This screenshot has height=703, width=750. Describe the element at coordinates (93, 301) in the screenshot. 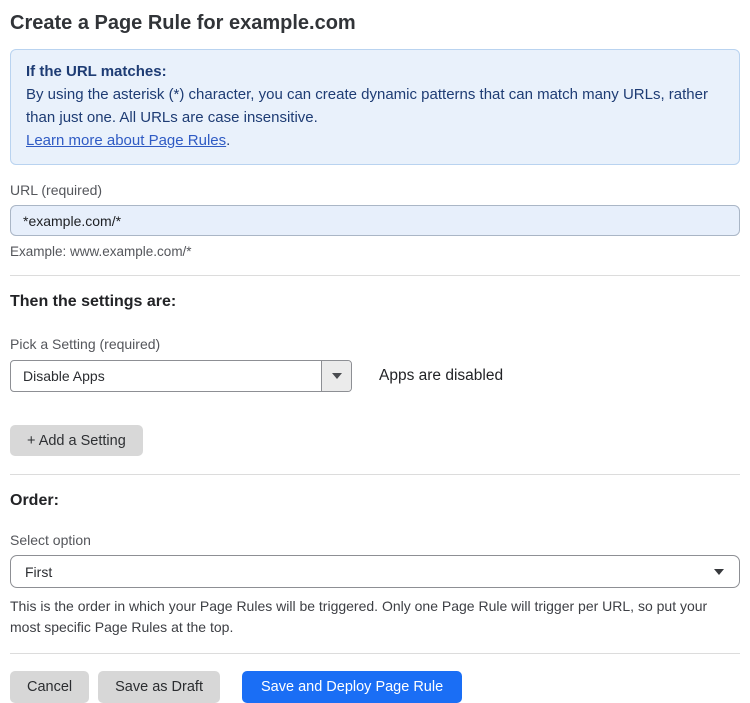

I see `settings-section-heading: Then the settings are:` at that location.